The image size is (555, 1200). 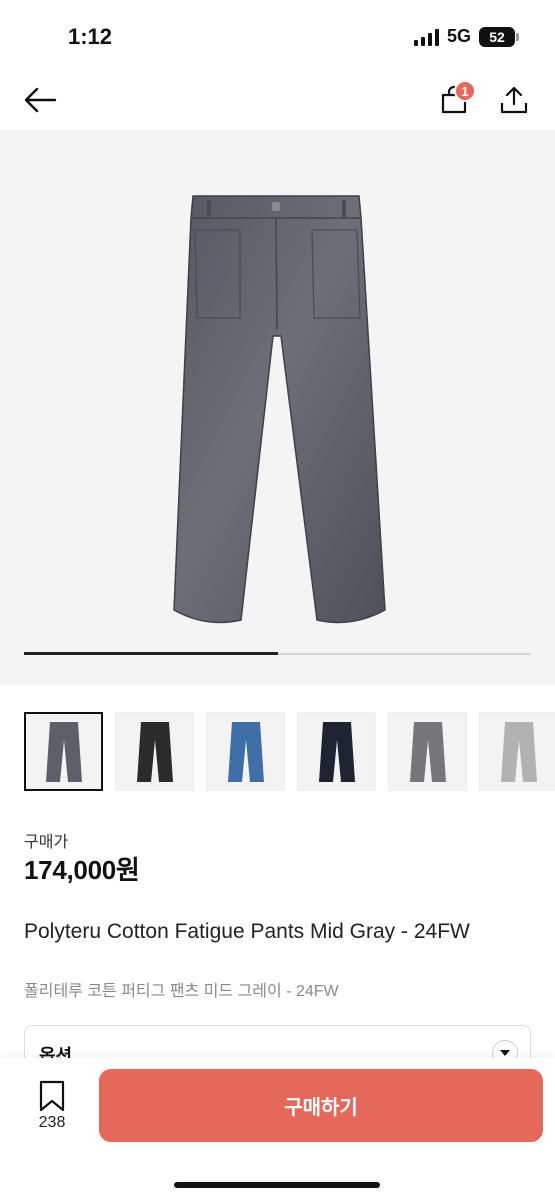 What do you see at coordinates (151, 653) in the screenshot?
I see `gallery-progress-fill` at bounding box center [151, 653].